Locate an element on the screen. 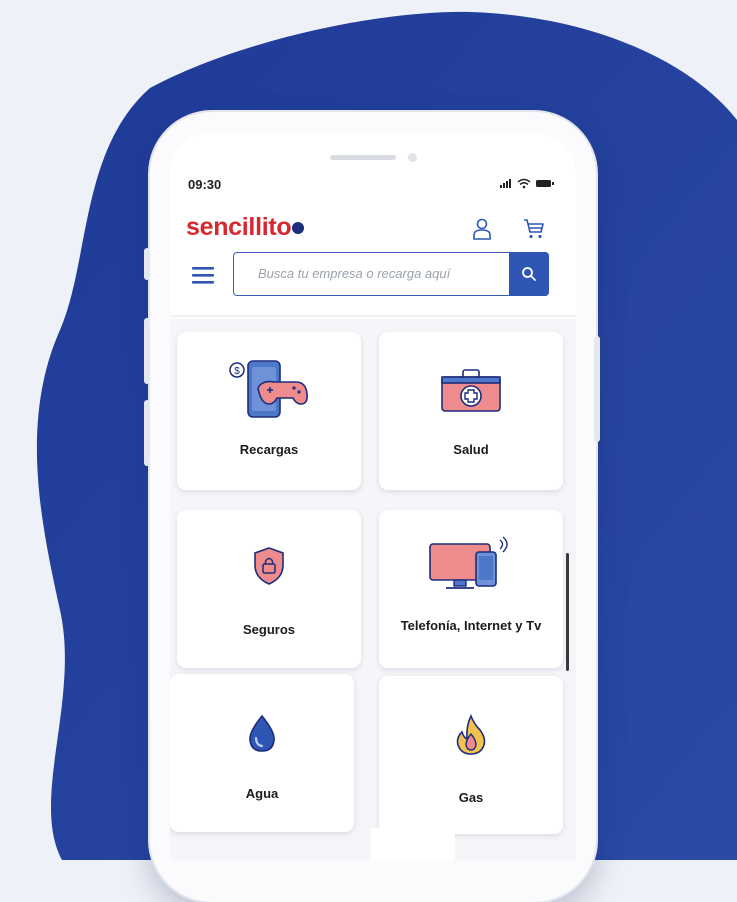 Image resolution: width=737 pixels, height=902 pixels. hamburger-menu-icon is located at coordinates (203, 275).